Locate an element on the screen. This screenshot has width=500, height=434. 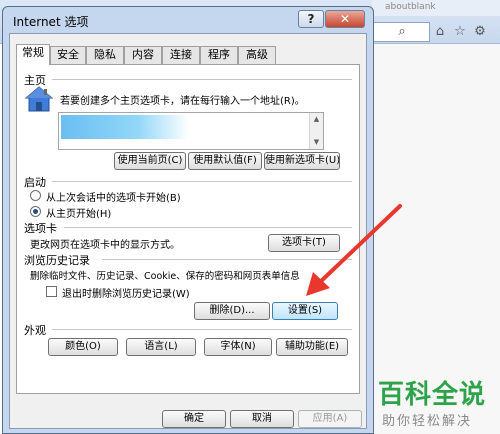
tabs-description: 更改网页在选项卡中的显示方式。 is located at coordinates (105, 245).